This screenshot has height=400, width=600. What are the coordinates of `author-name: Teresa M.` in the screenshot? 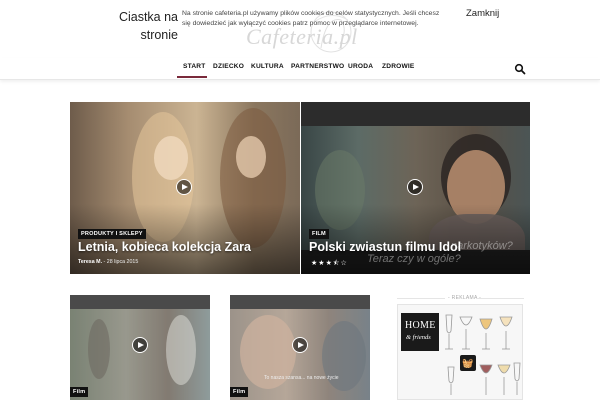 It's located at (90, 262).